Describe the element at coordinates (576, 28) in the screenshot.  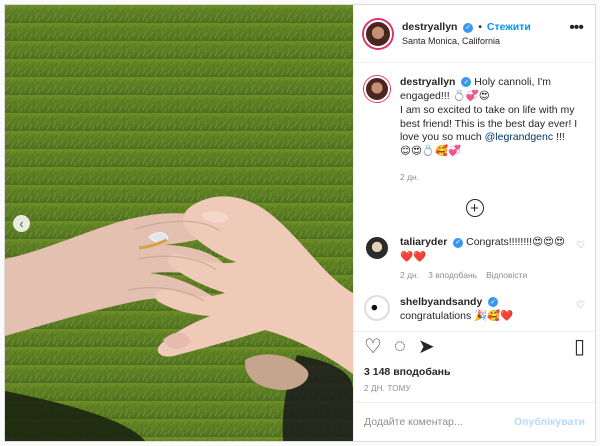
I see `more-options-icon: •••` at that location.